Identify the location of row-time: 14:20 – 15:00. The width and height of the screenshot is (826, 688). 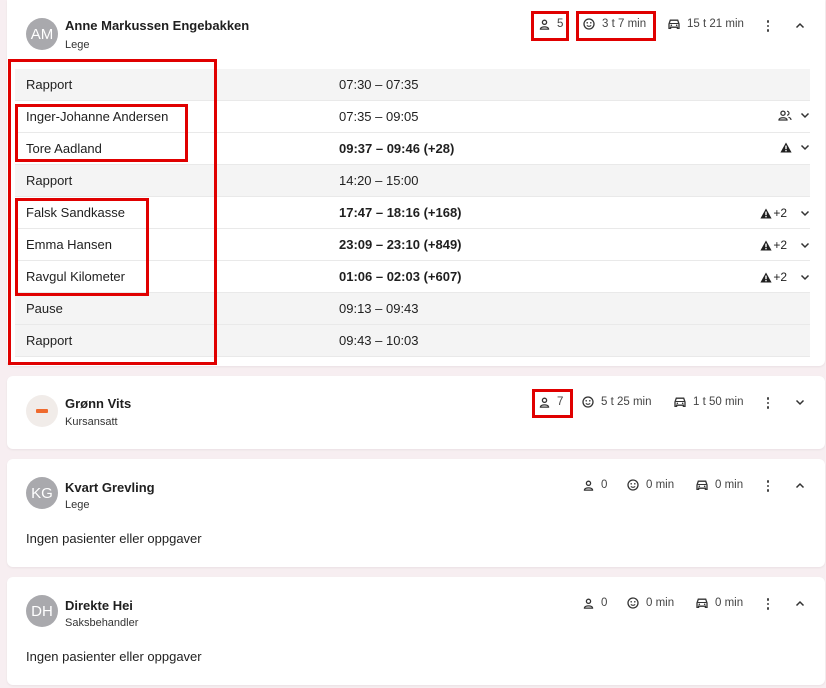
(379, 180).